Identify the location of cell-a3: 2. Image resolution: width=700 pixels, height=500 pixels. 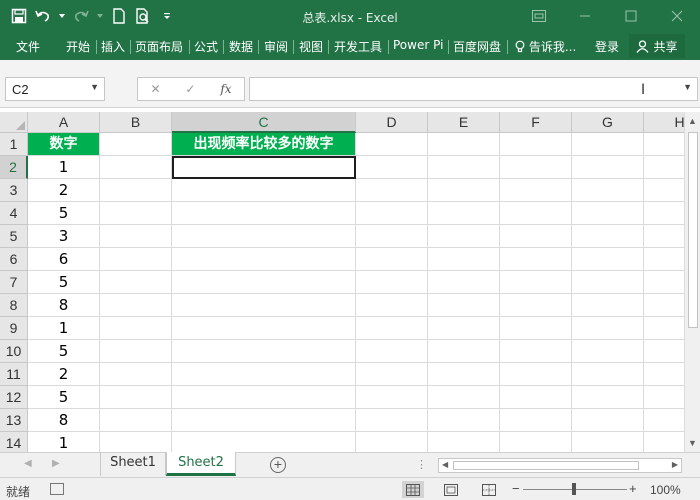
(64, 190).